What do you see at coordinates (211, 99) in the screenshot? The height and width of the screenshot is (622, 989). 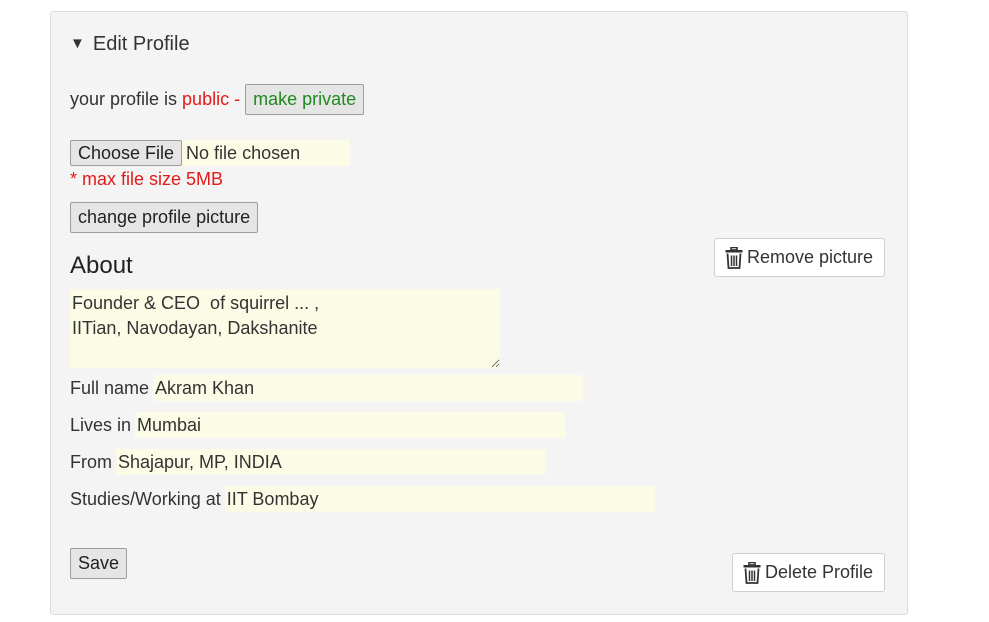 I see `privacy-status: public -` at bounding box center [211, 99].